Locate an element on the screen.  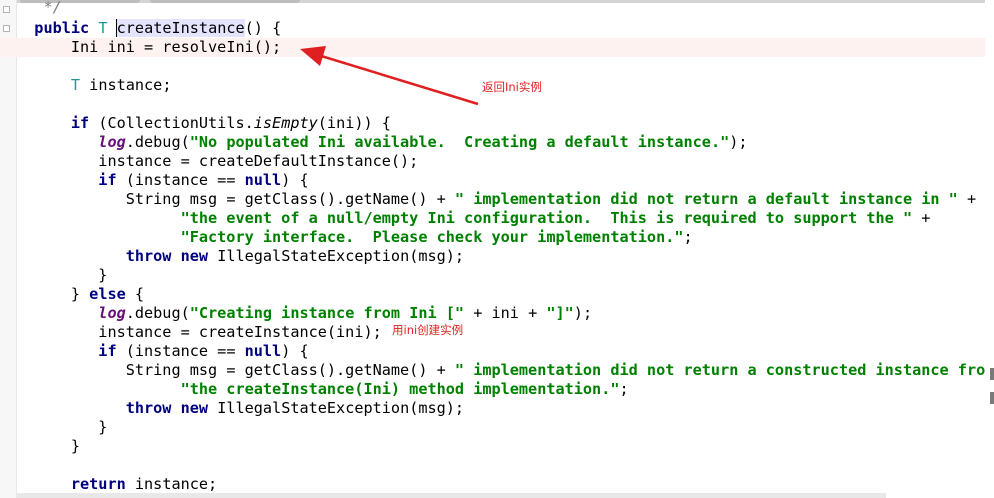
annotation-return-ini: 返回Ini实例 is located at coordinates (512, 87).